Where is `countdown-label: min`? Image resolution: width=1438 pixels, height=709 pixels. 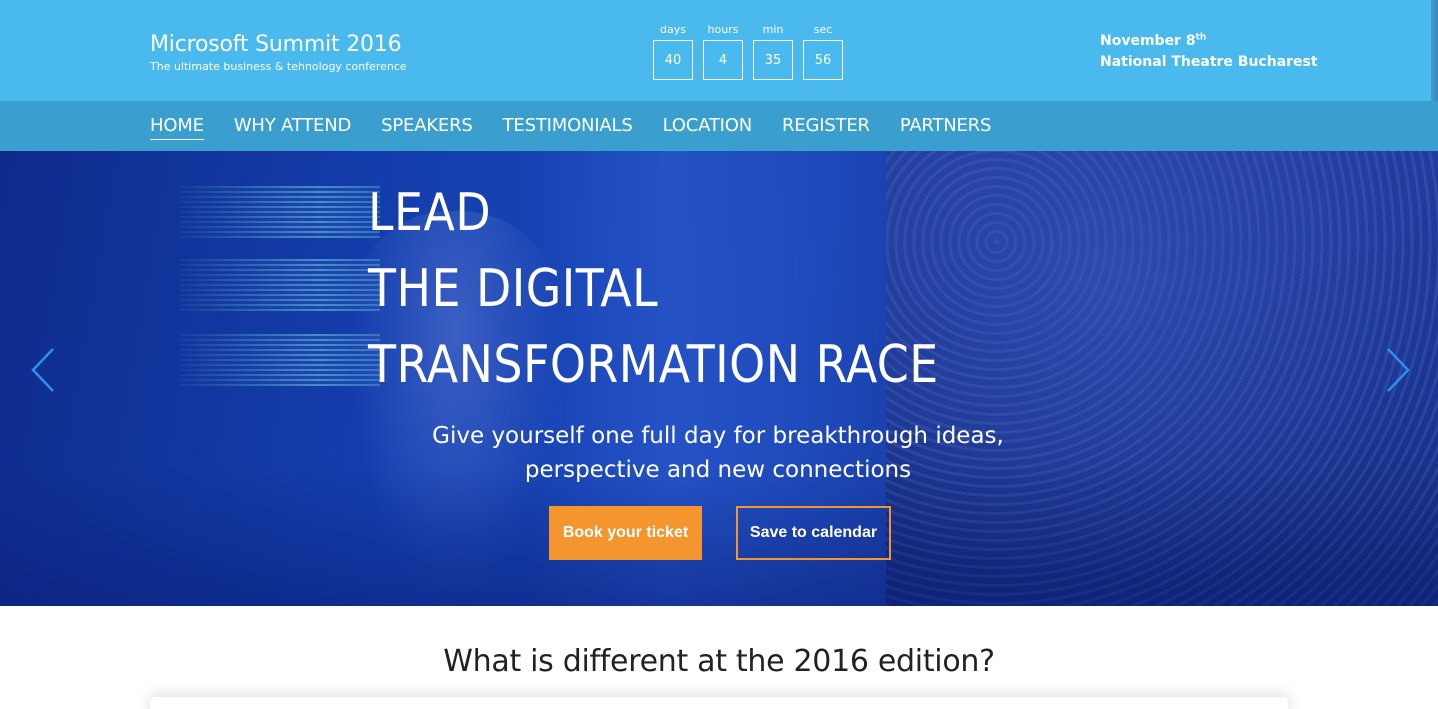
countdown-label: min is located at coordinates (773, 29).